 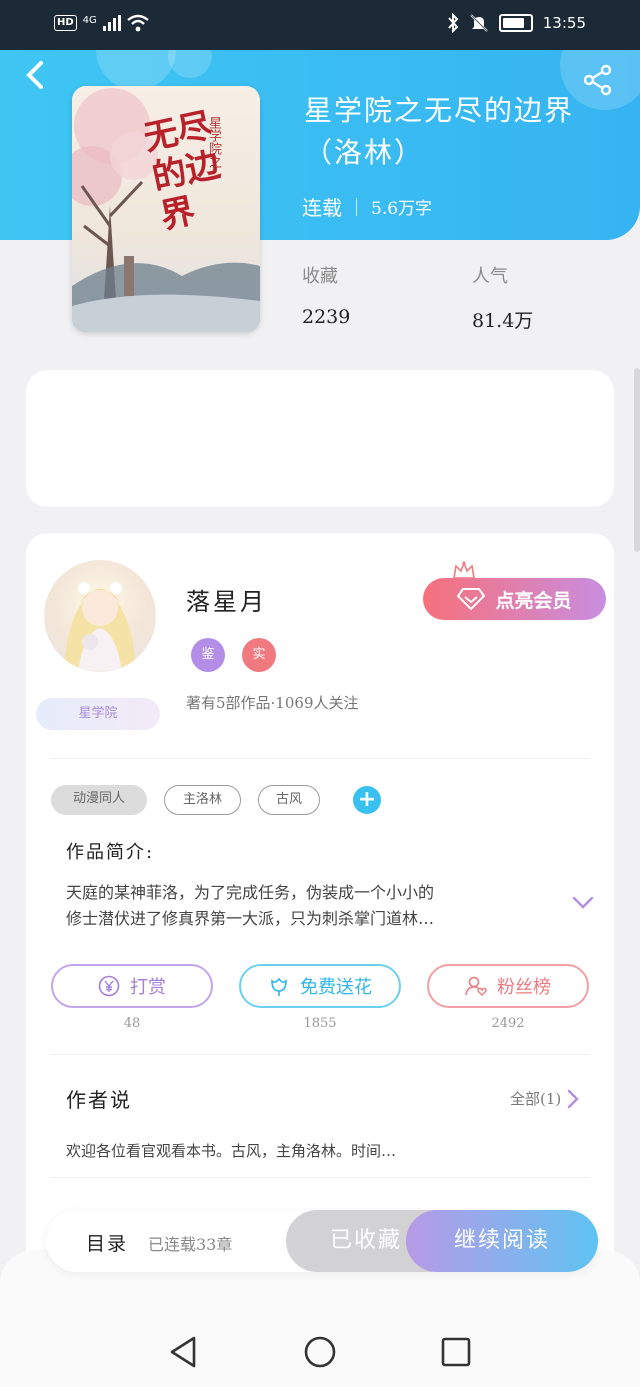 I want to click on flower-button: 免费送花, so click(x=320, y=986).